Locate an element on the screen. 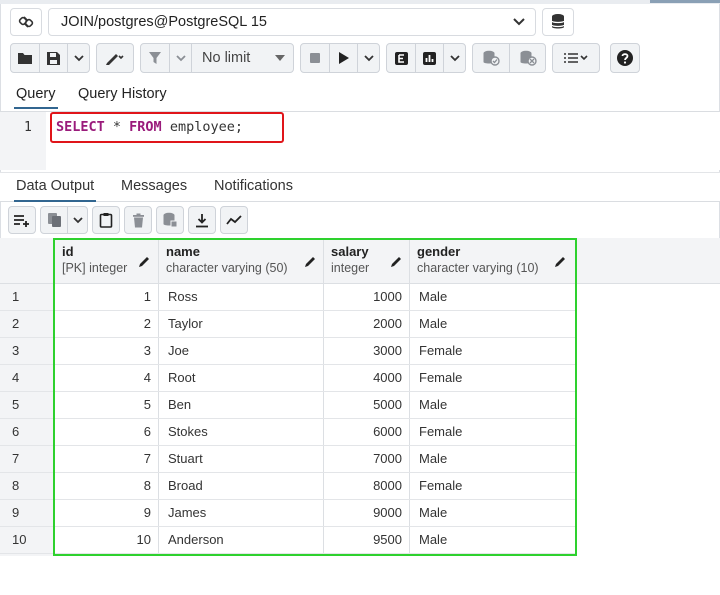 The height and width of the screenshot is (595, 720). row-limit-select: No limit is located at coordinates (242, 58).